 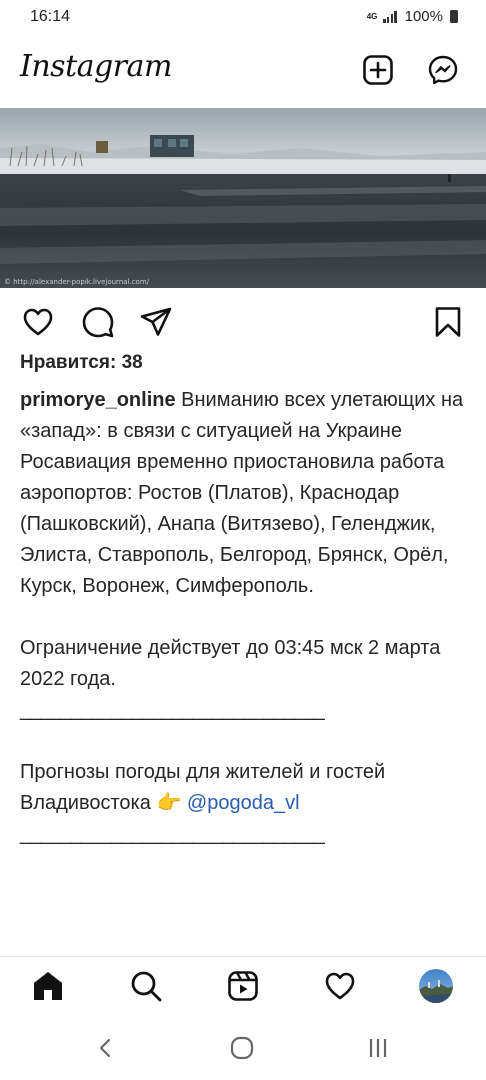 I want to click on app-header: Instagram, so click(x=243, y=71).